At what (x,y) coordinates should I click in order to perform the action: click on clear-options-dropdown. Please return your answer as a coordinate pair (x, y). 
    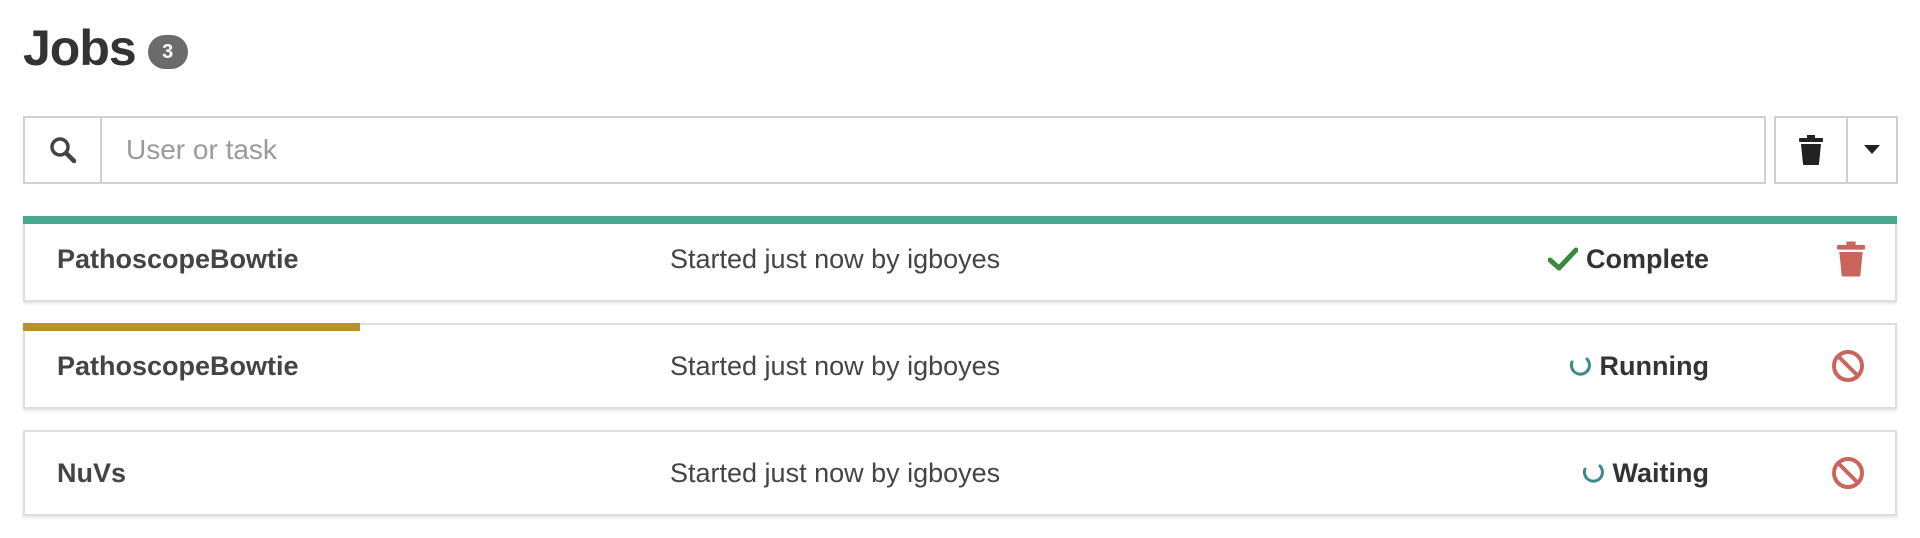
    Looking at the image, I should click on (1872, 150).